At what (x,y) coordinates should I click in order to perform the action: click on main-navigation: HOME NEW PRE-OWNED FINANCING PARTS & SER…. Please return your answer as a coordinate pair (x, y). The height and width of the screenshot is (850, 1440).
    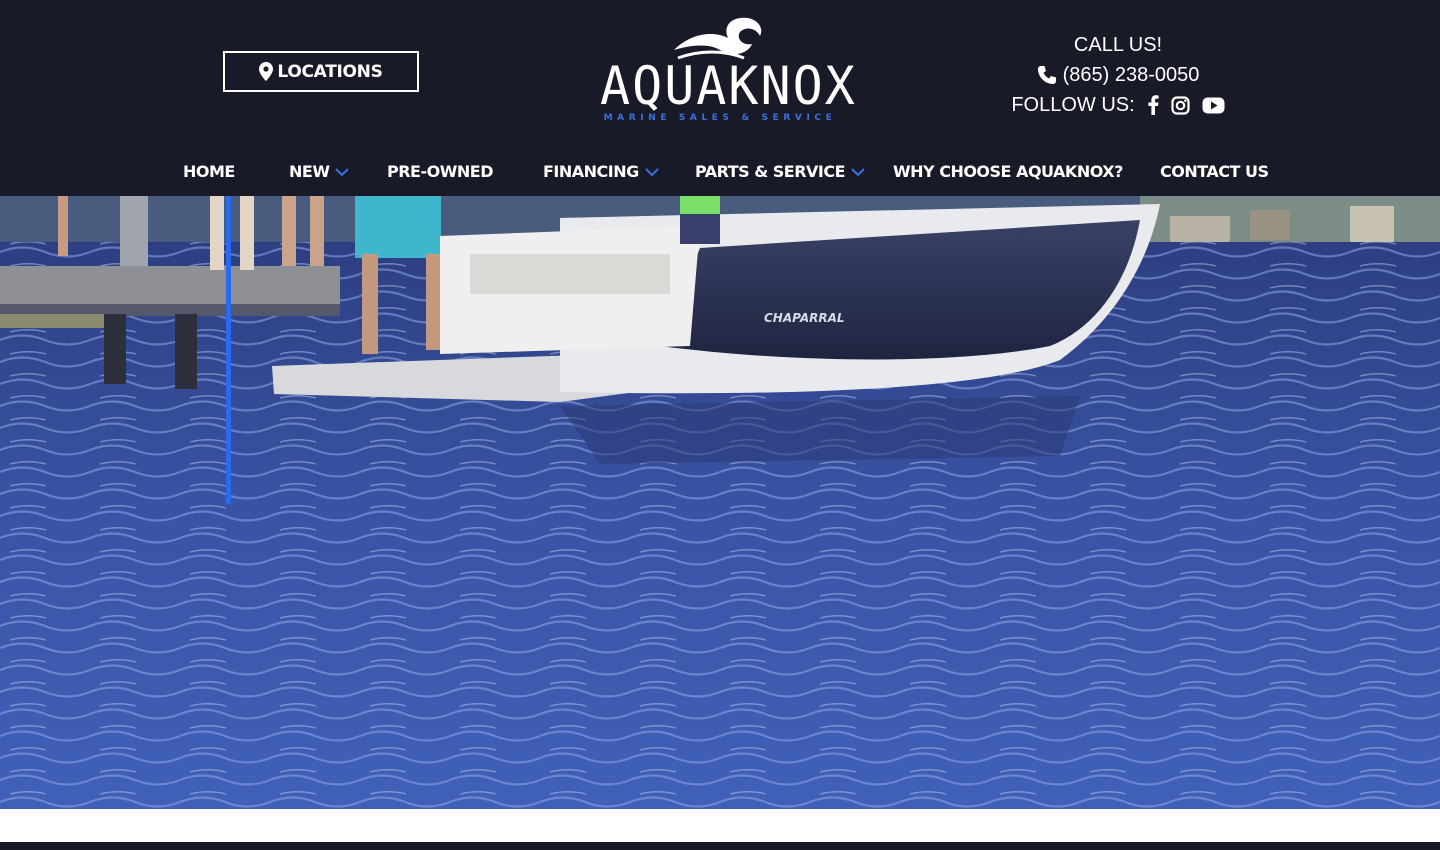
    Looking at the image, I should click on (720, 172).